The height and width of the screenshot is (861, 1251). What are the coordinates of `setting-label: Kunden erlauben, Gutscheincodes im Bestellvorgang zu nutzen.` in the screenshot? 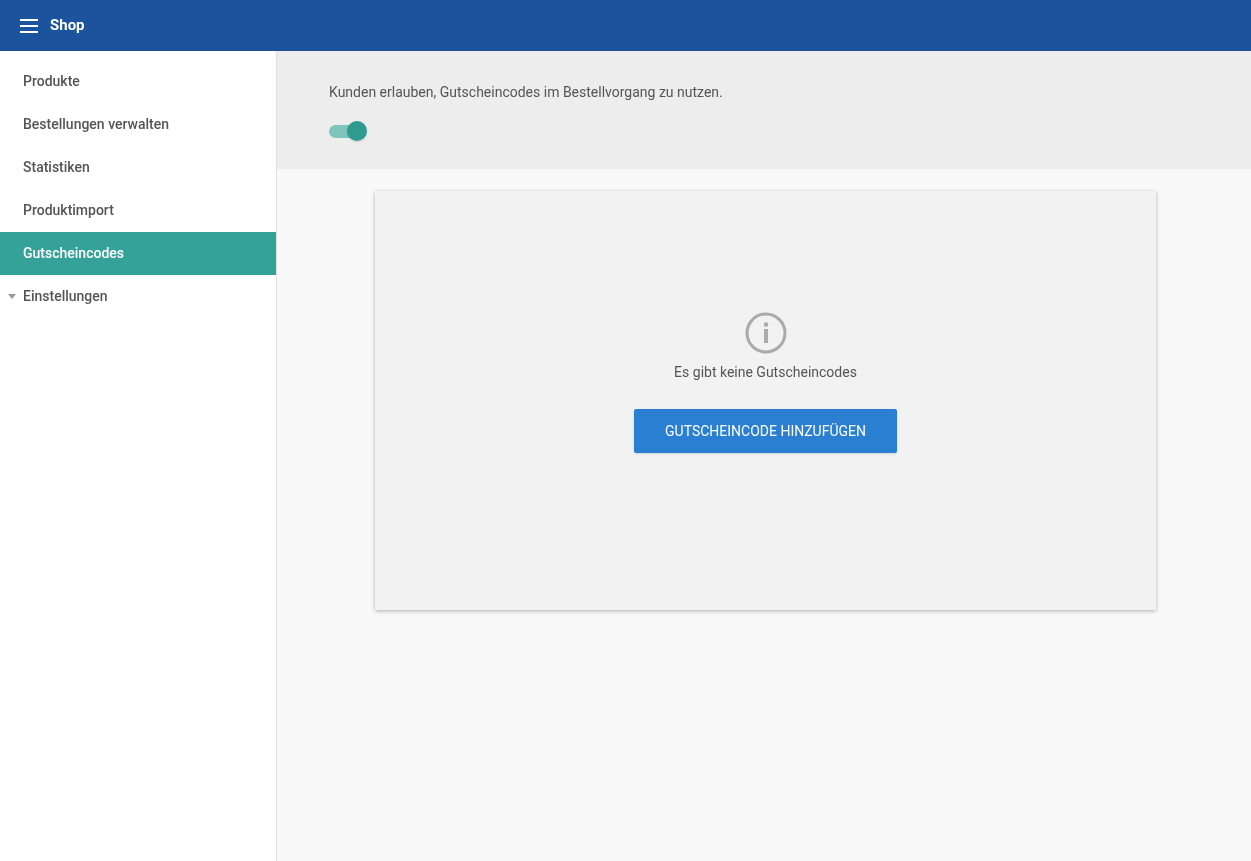 It's located at (526, 92).